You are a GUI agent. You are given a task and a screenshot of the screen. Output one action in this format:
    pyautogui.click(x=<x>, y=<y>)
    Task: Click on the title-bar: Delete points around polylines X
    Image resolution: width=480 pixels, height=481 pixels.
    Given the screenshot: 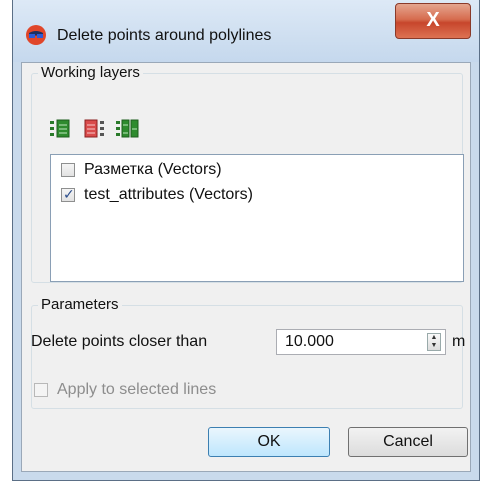 What is the action you would take?
    pyautogui.click(x=246, y=31)
    